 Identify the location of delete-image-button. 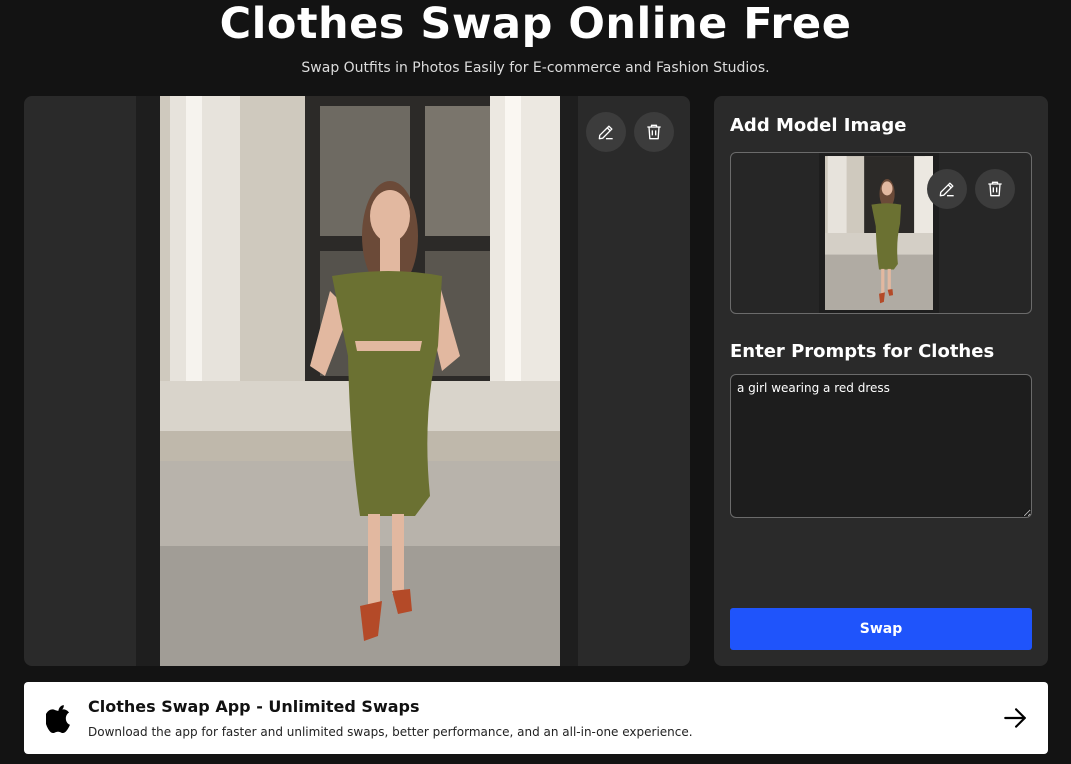
(654, 132).